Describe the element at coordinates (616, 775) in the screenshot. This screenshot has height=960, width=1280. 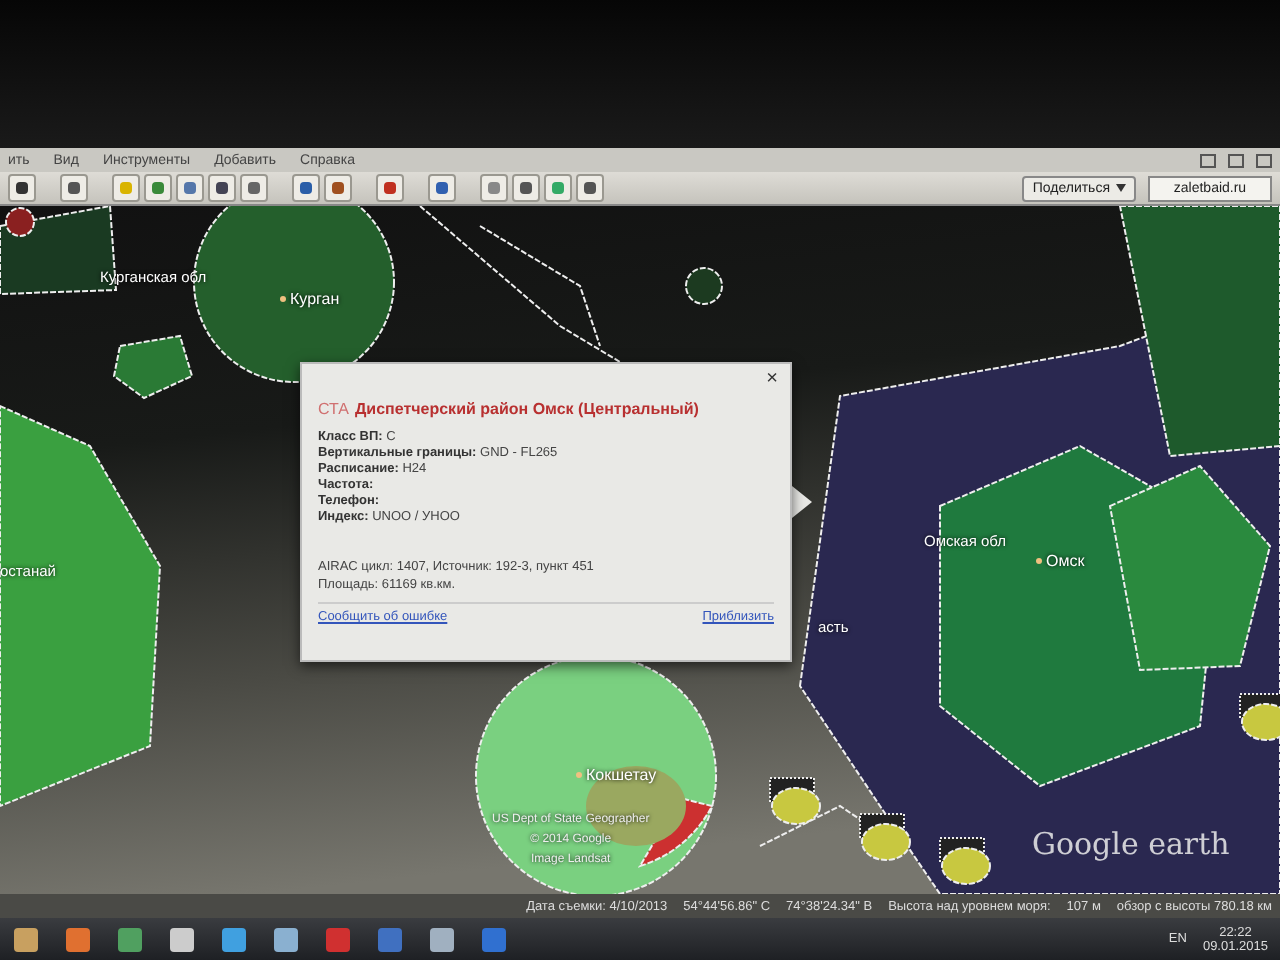
I see `city-label: Кокшетау` at that location.